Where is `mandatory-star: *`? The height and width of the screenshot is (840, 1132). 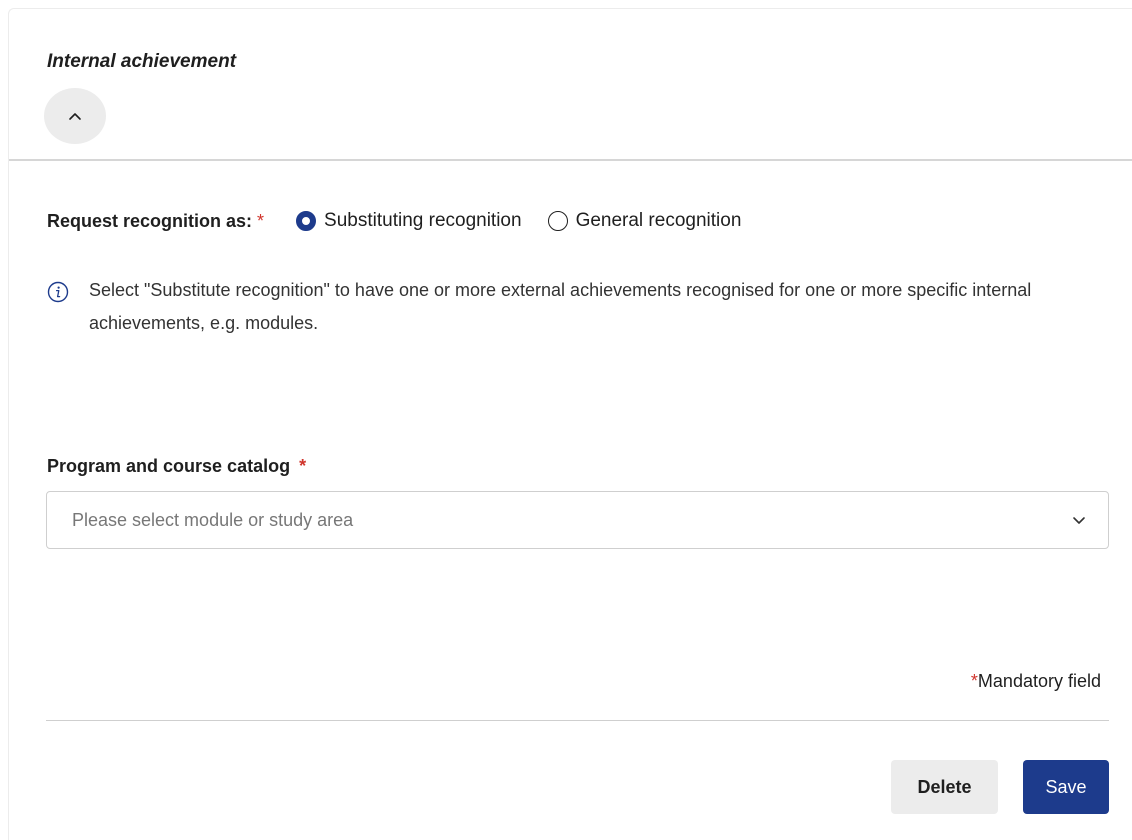 mandatory-star: * is located at coordinates (974, 681).